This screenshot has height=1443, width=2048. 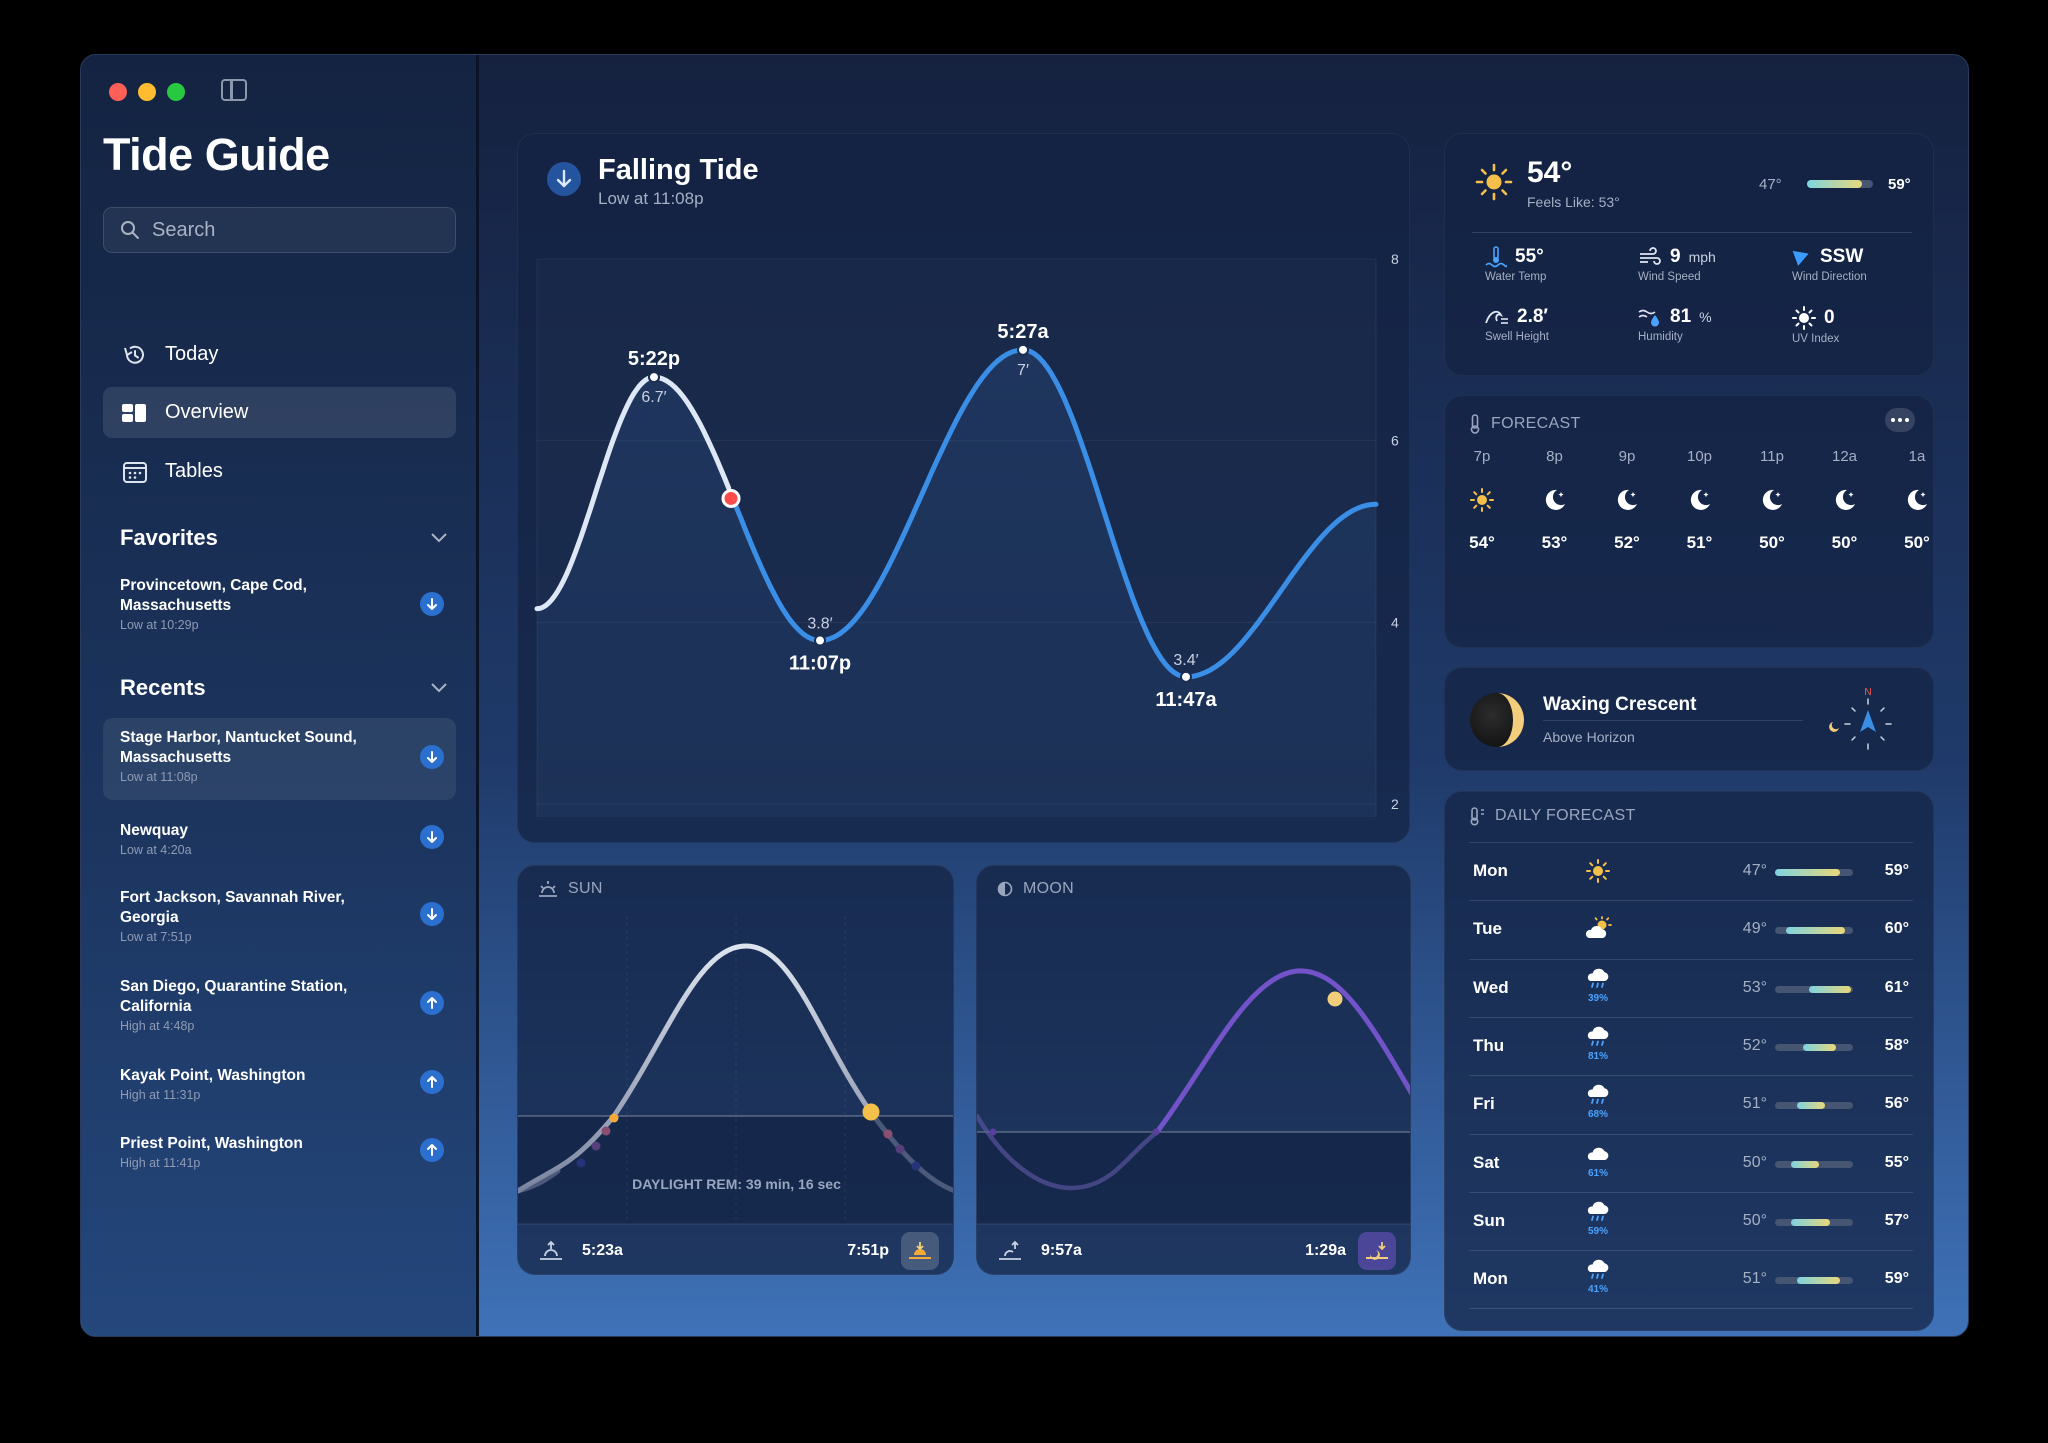 I want to click on forecast-high: 56°, so click(x=1896, y=1104).